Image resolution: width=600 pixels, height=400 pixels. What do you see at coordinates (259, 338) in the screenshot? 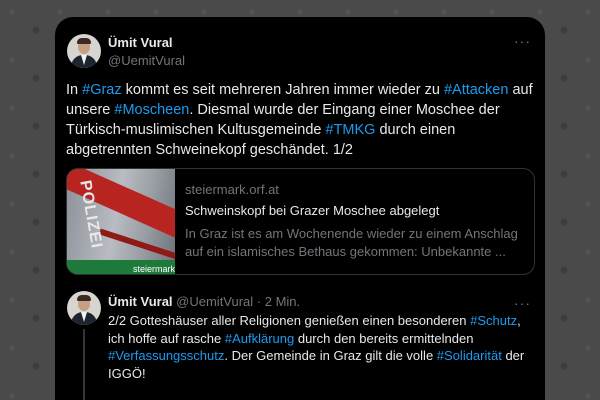
I see `hashtag-link: #Aufklärung` at bounding box center [259, 338].